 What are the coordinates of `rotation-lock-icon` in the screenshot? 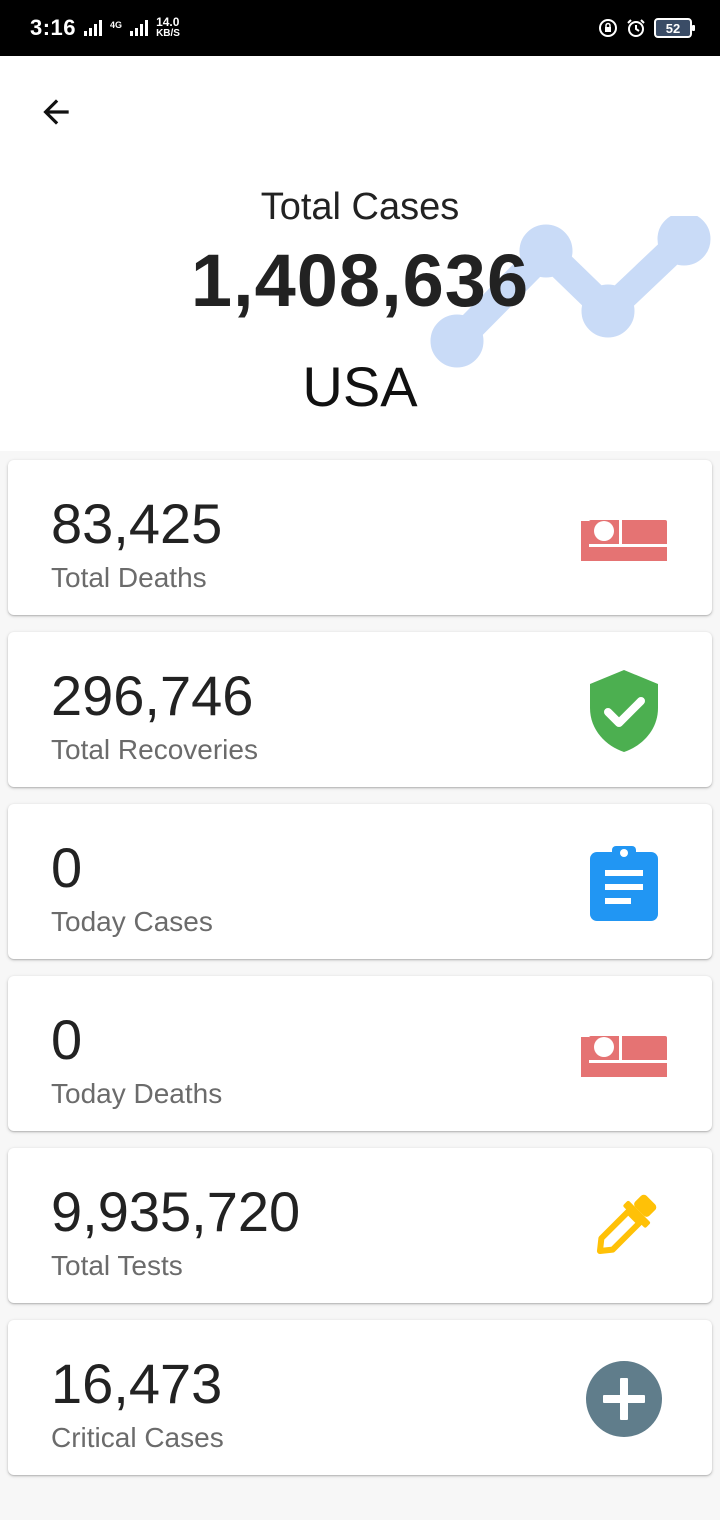 It's located at (608, 28).